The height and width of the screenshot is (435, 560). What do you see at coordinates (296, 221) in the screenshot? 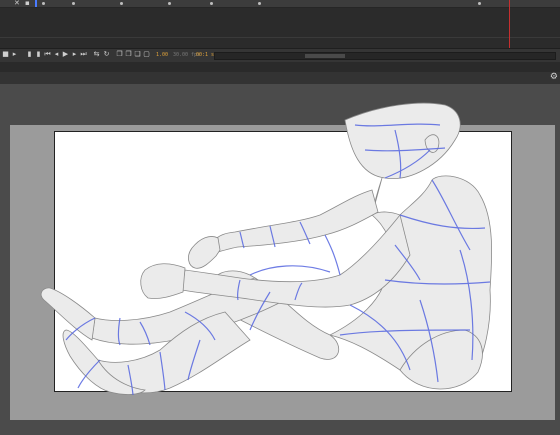
I see `figure-back-arm` at bounding box center [296, 221].